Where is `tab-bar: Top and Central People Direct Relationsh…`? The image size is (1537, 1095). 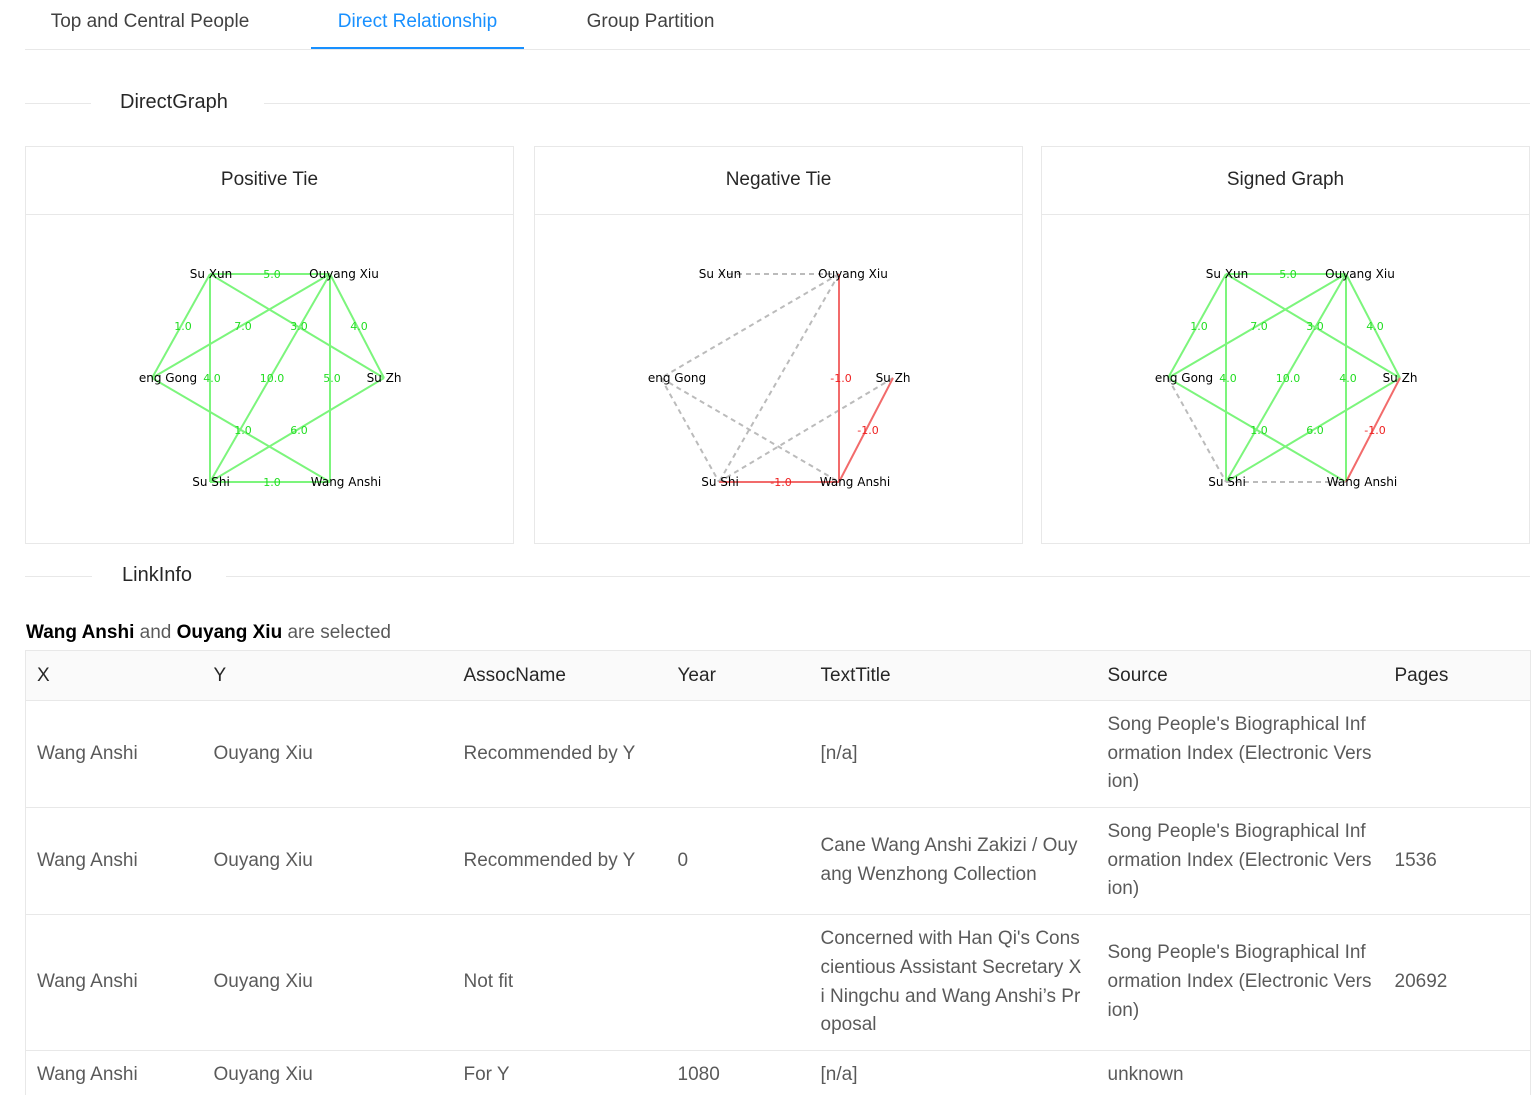 tab-bar: Top and Central People Direct Relationsh… is located at coordinates (777, 25).